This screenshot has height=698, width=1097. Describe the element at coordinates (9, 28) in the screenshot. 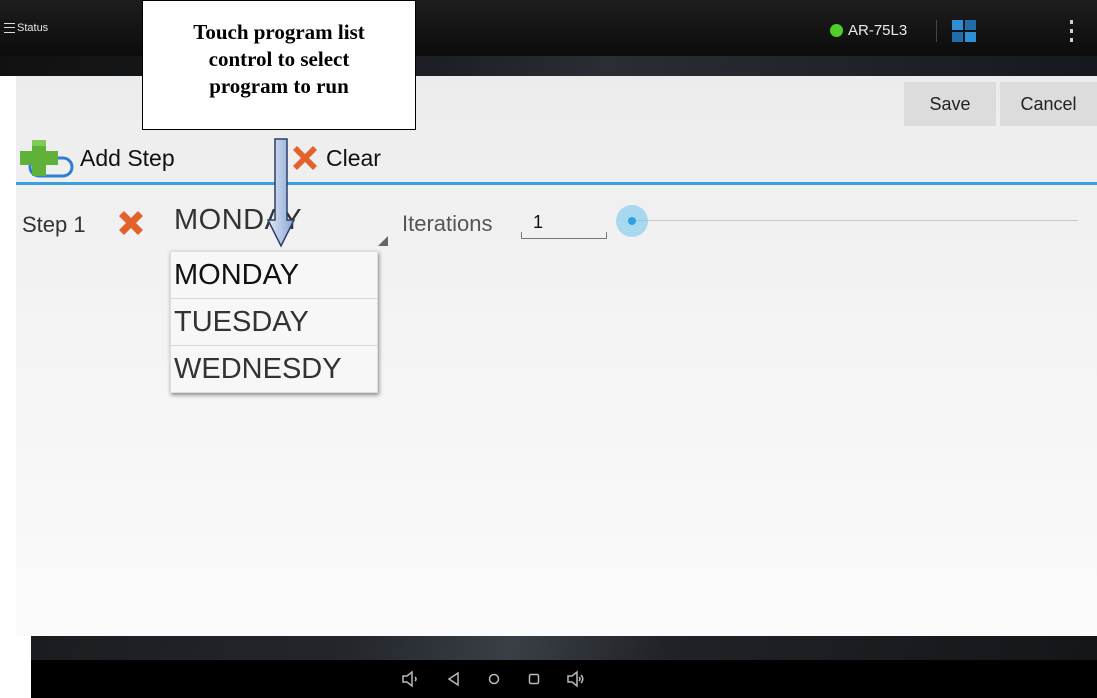

I see `hamburger-icon` at that location.